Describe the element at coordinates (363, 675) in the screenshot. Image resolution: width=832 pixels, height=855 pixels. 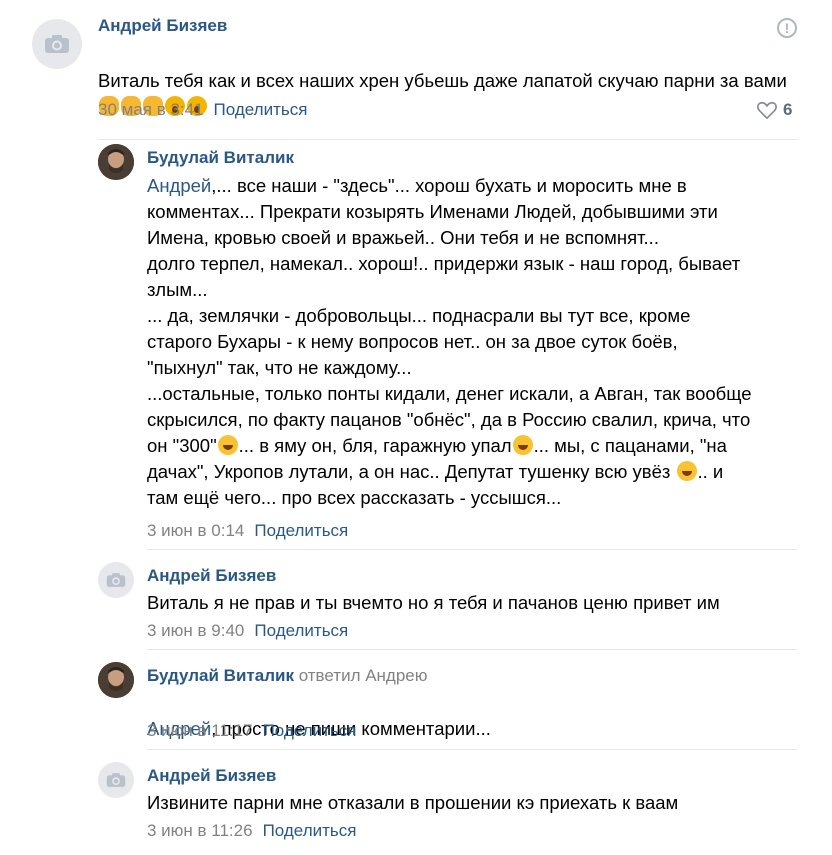
I see `reply-to-link: ответил Андрею` at that location.